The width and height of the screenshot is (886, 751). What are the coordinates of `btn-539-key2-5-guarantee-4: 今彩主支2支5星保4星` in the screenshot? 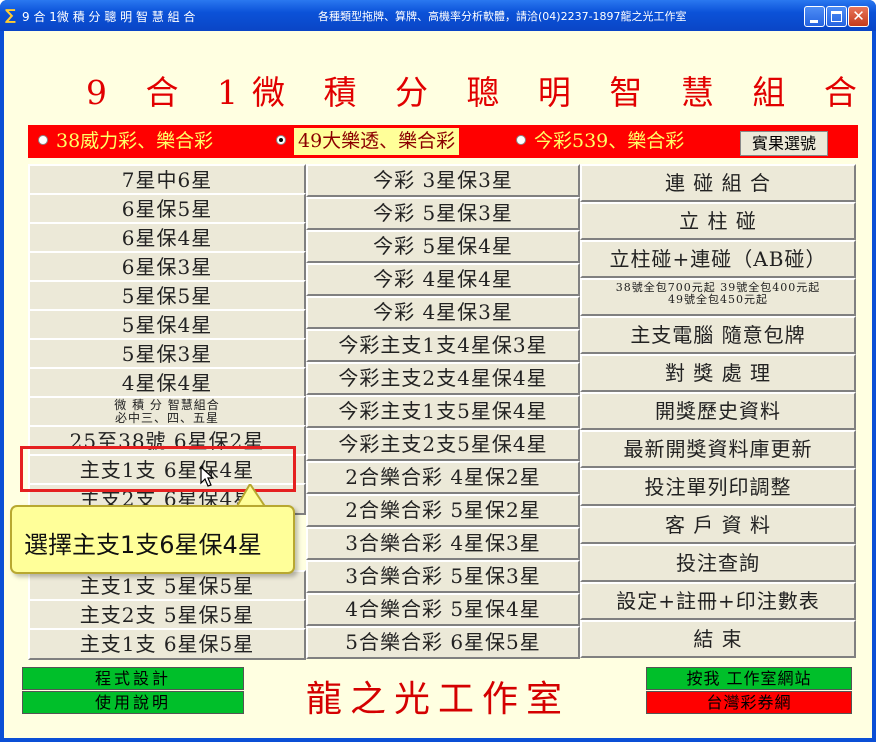 It's located at (443, 444).